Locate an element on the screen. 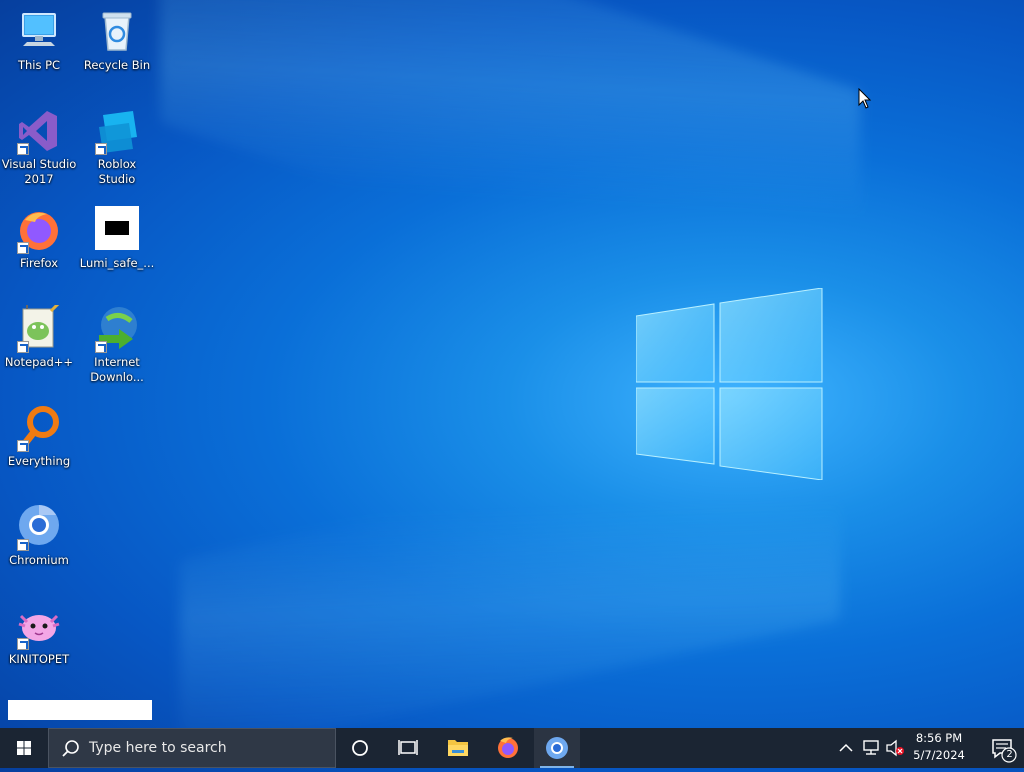  visual-studio-icon is located at coordinates (39, 131).